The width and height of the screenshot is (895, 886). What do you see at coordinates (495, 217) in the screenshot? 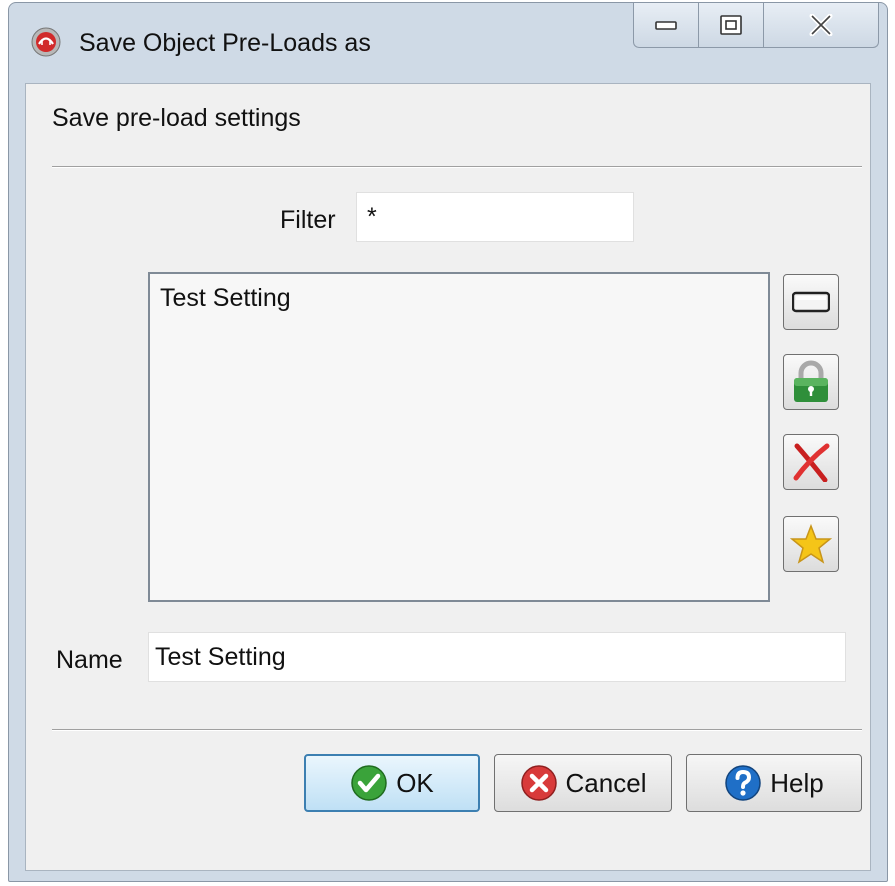
I see `filter-input` at bounding box center [495, 217].